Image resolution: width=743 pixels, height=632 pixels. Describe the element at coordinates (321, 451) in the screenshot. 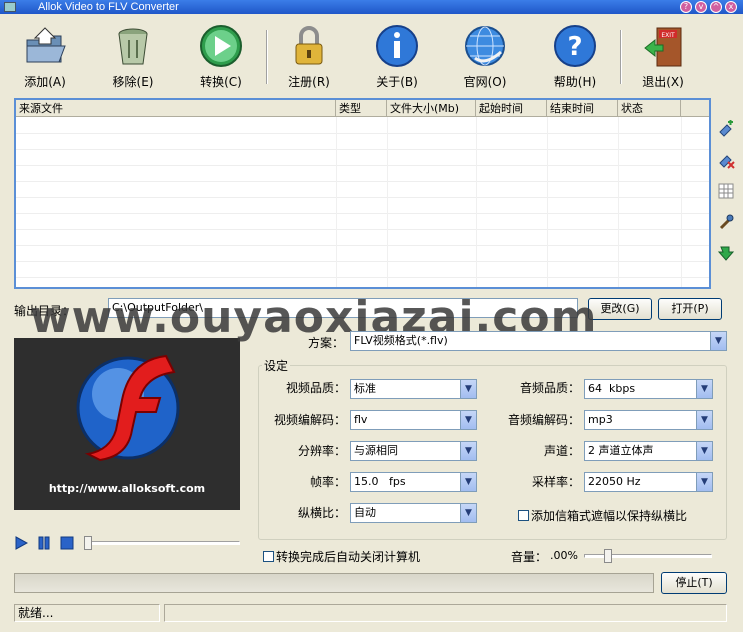

I see `resolution-label: 分辨率：` at that location.